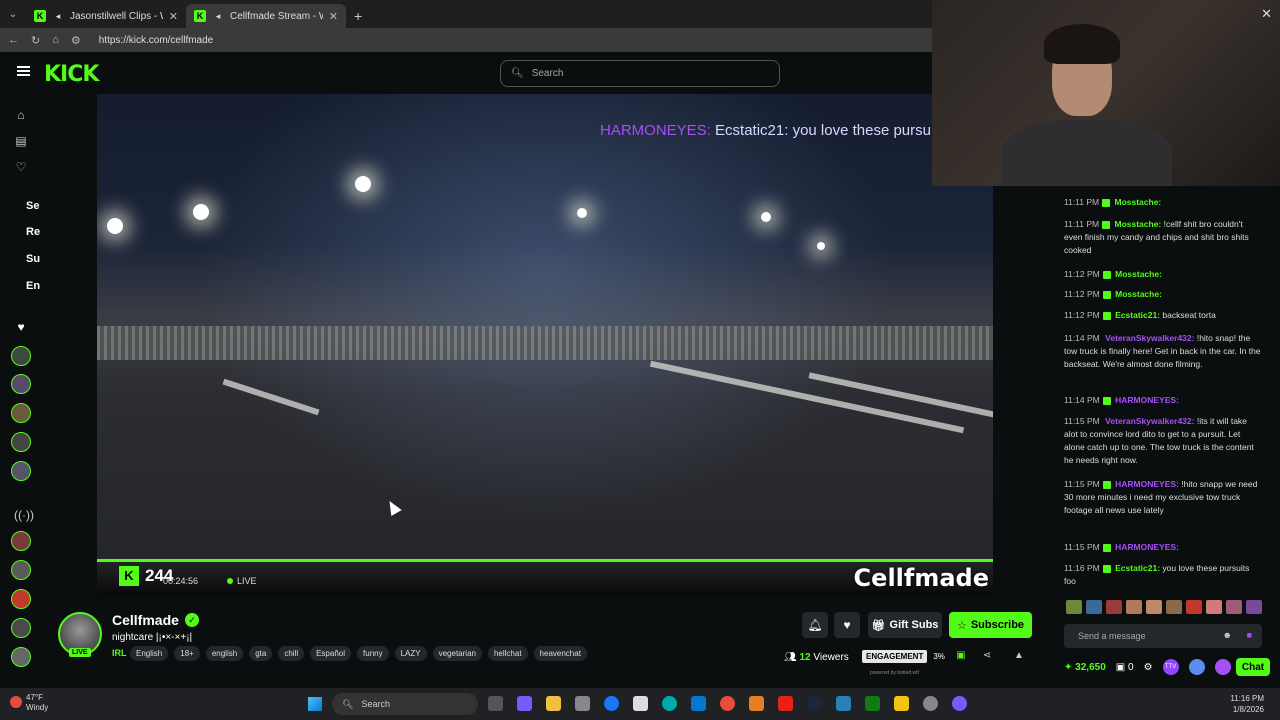 The image size is (1280, 720). What do you see at coordinates (410, 653) in the screenshot?
I see `tag: LAZY` at bounding box center [410, 653].